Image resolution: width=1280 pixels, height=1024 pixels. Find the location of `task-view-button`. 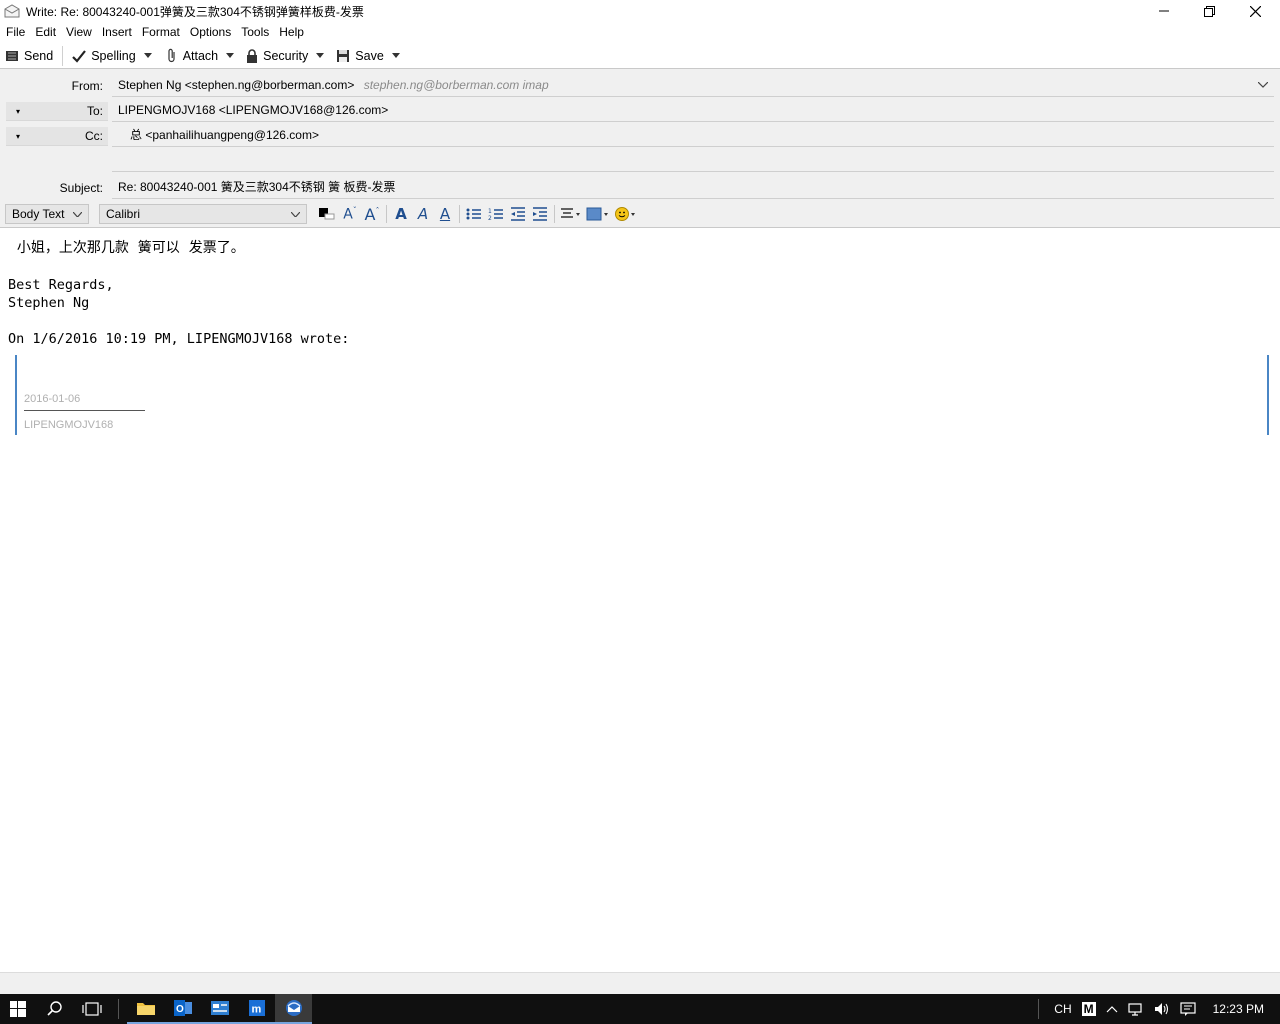

task-view-button is located at coordinates (91, 1009).